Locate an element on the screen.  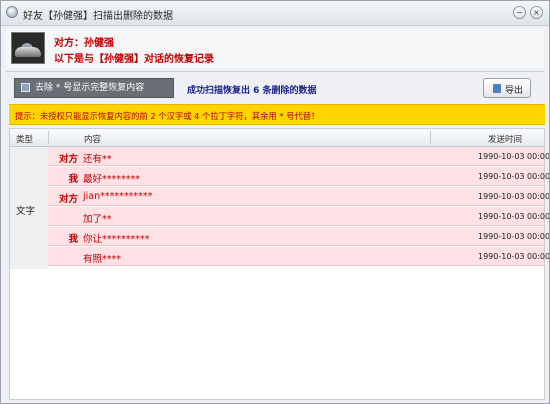
avatar is located at coordinates (28, 48).